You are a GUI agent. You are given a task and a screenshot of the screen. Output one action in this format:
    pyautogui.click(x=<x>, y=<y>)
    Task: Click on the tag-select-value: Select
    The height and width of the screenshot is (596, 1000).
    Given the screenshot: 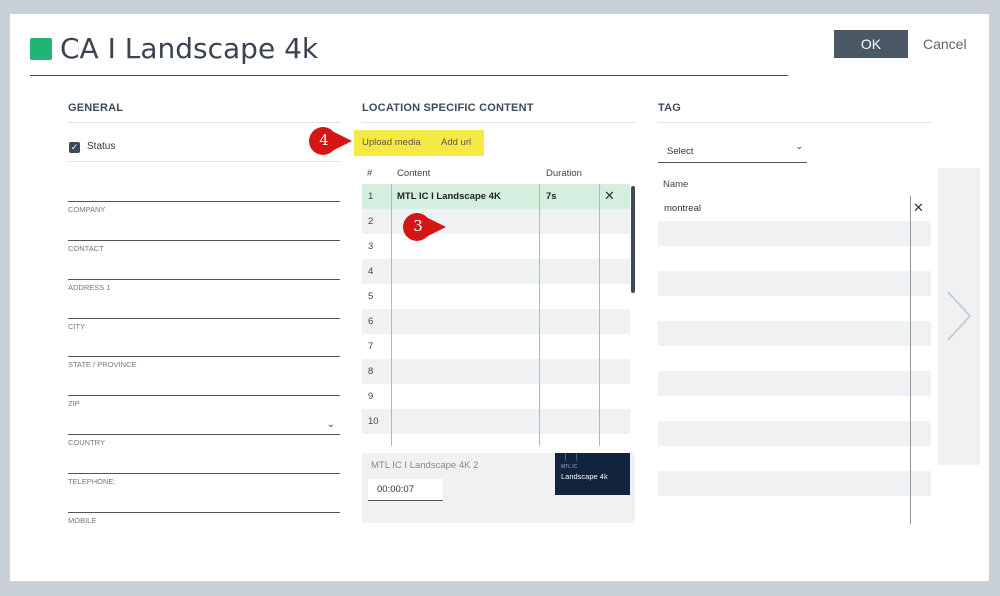 What is the action you would take?
    pyautogui.click(x=680, y=151)
    